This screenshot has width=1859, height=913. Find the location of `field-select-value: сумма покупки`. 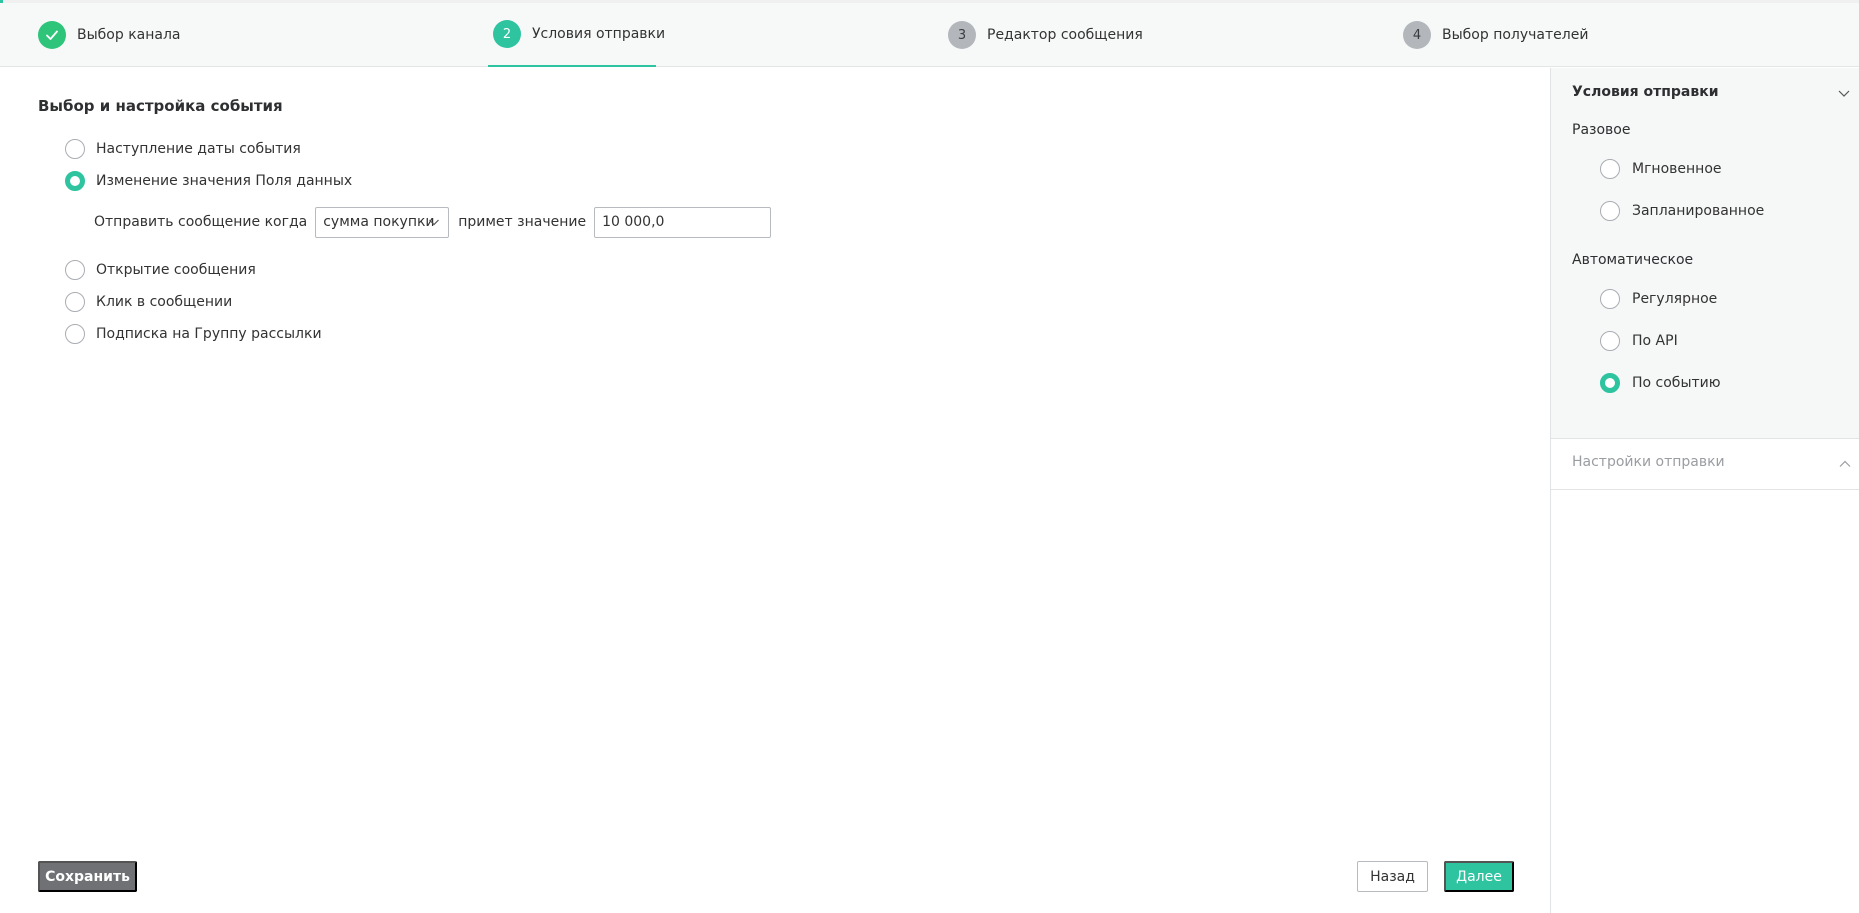

field-select-value: сумма покупки is located at coordinates (379, 222).